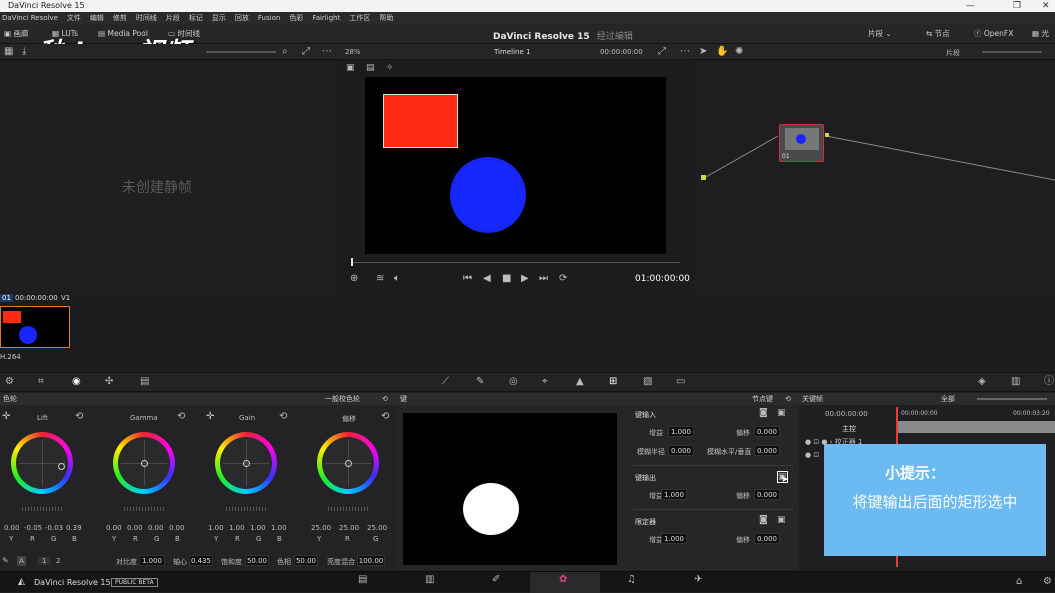 This screenshot has width=1055, height=593. What do you see at coordinates (269, 18) in the screenshot?
I see `menu-item: Fusion` at bounding box center [269, 18].